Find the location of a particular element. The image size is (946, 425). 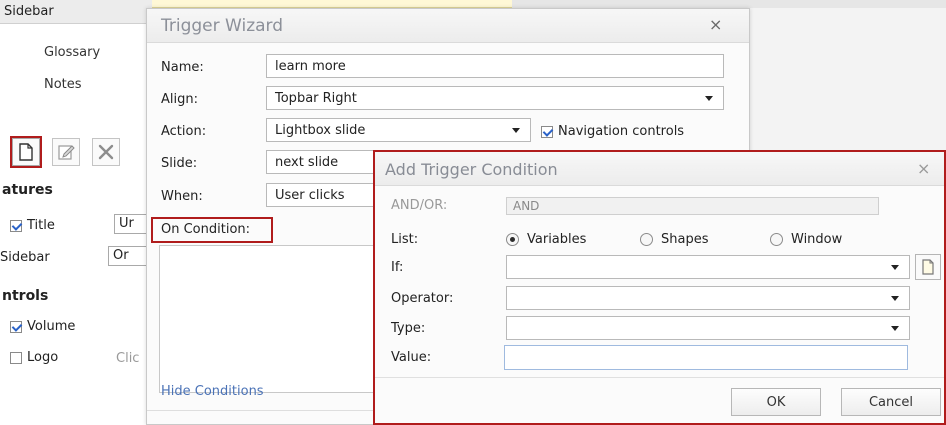

list-label: List: is located at coordinates (405, 239).